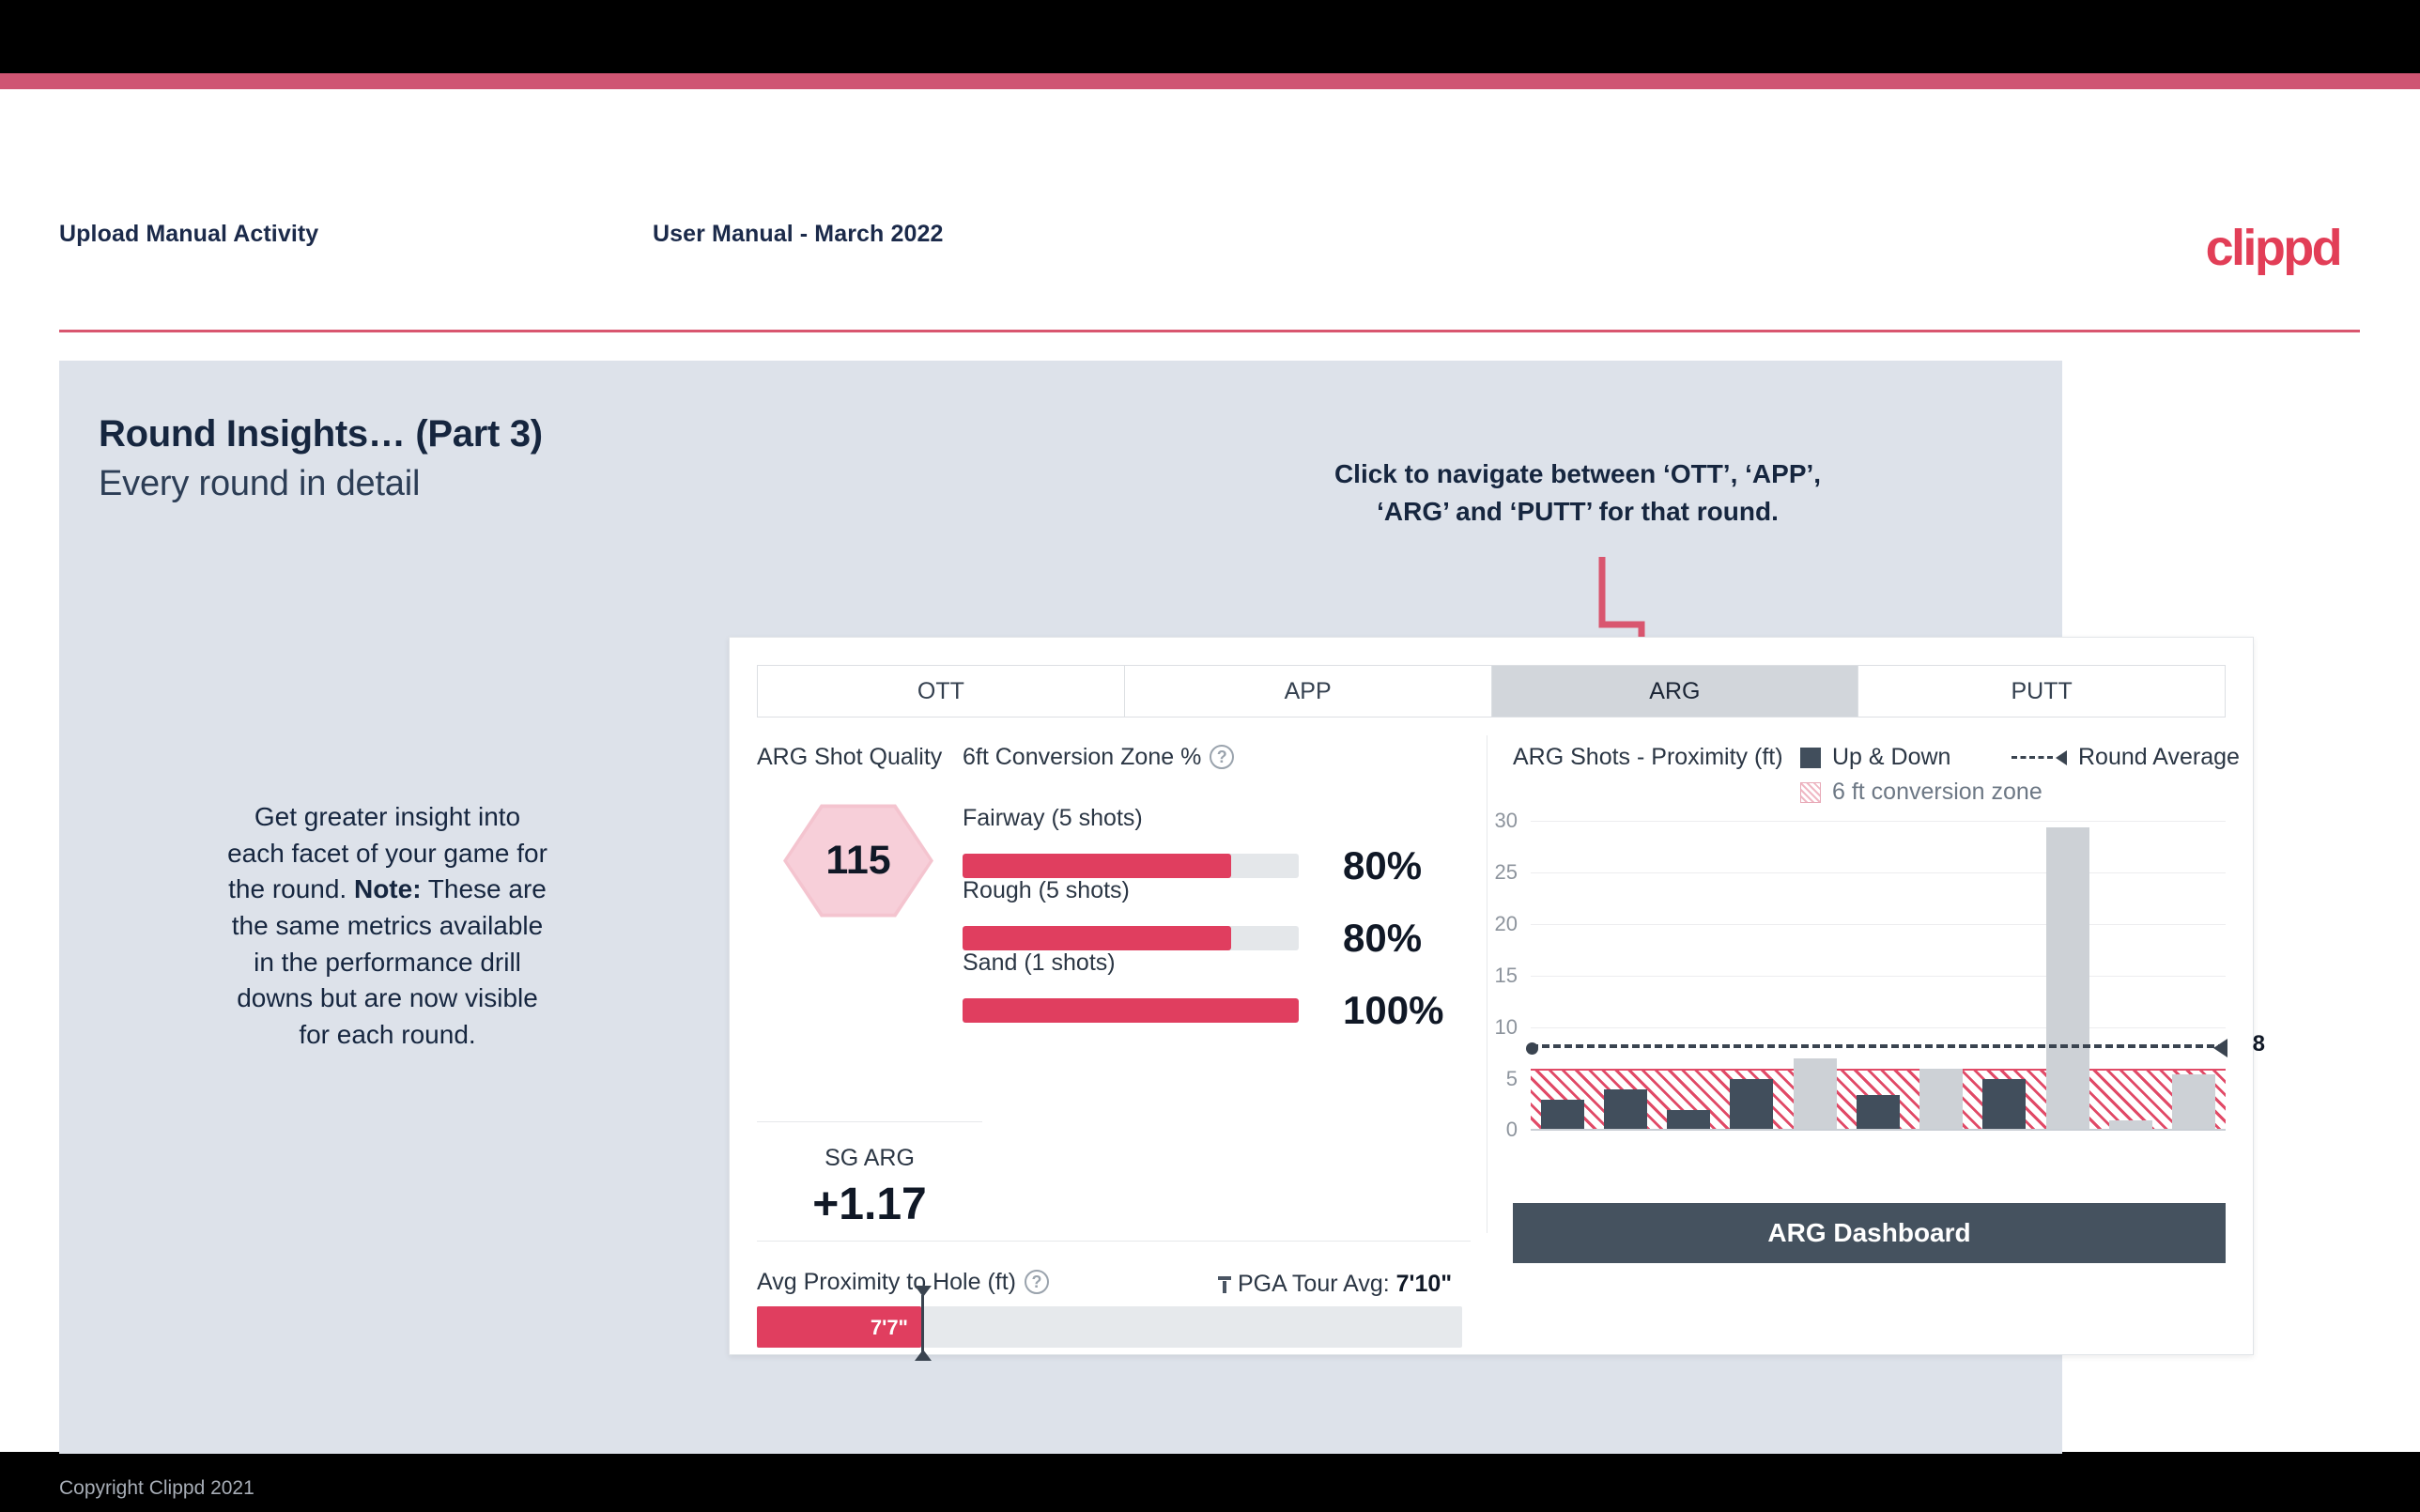 This screenshot has width=2420, height=1512. What do you see at coordinates (869, 1121) in the screenshot?
I see `sg-divider` at bounding box center [869, 1121].